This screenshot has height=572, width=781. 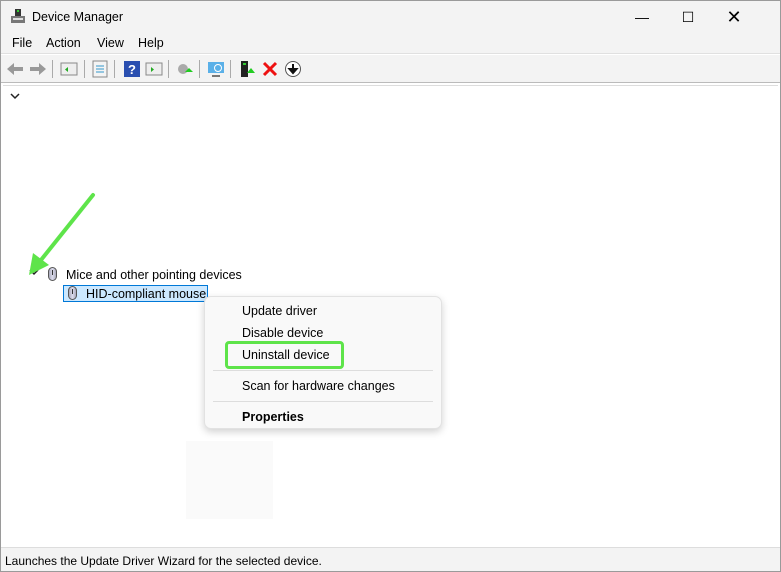 I want to click on disable-device-icon, so click(x=293, y=69).